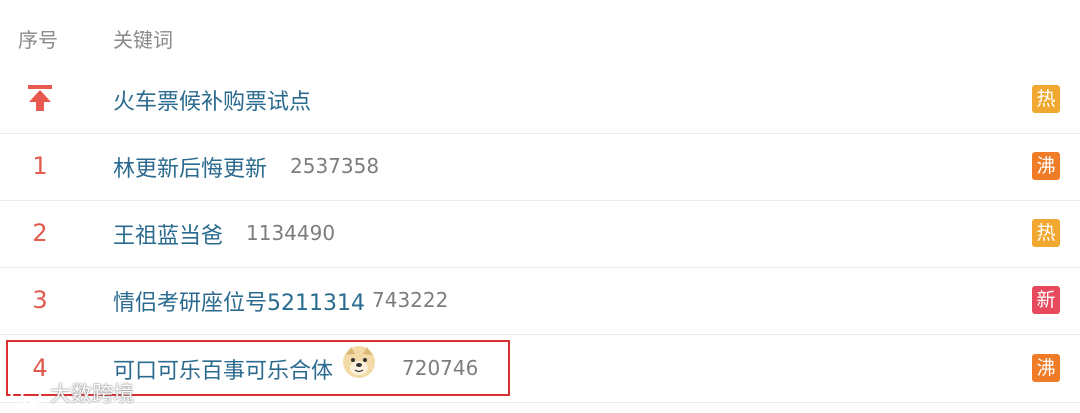 This screenshot has width=1080, height=413. Describe the element at coordinates (190, 167) in the screenshot. I see `keyword-link: 林更新后悔更新` at that location.